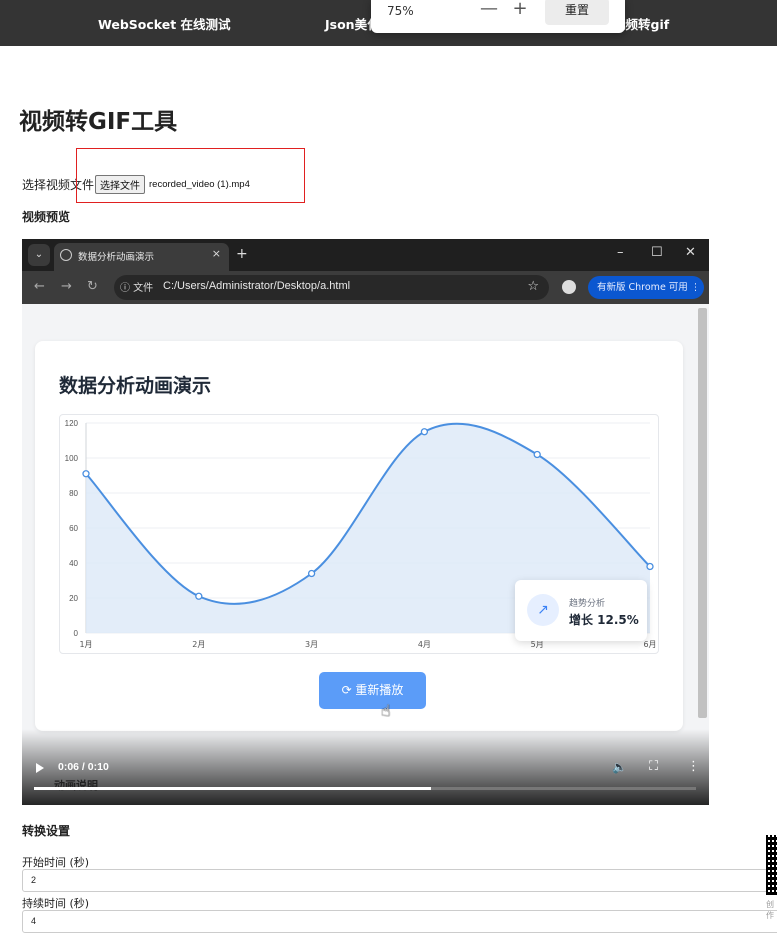  I want to click on duration-input: 4, so click(399, 921).